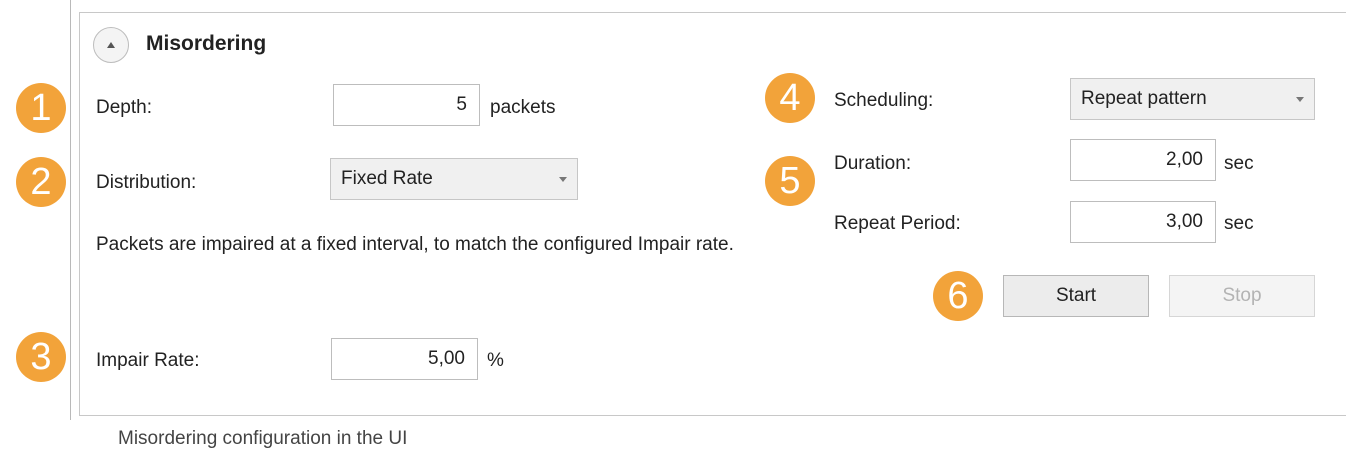 This screenshot has height=450, width=1346. Describe the element at coordinates (454, 179) in the screenshot. I see `distribution-select: Fixed Rate` at that location.